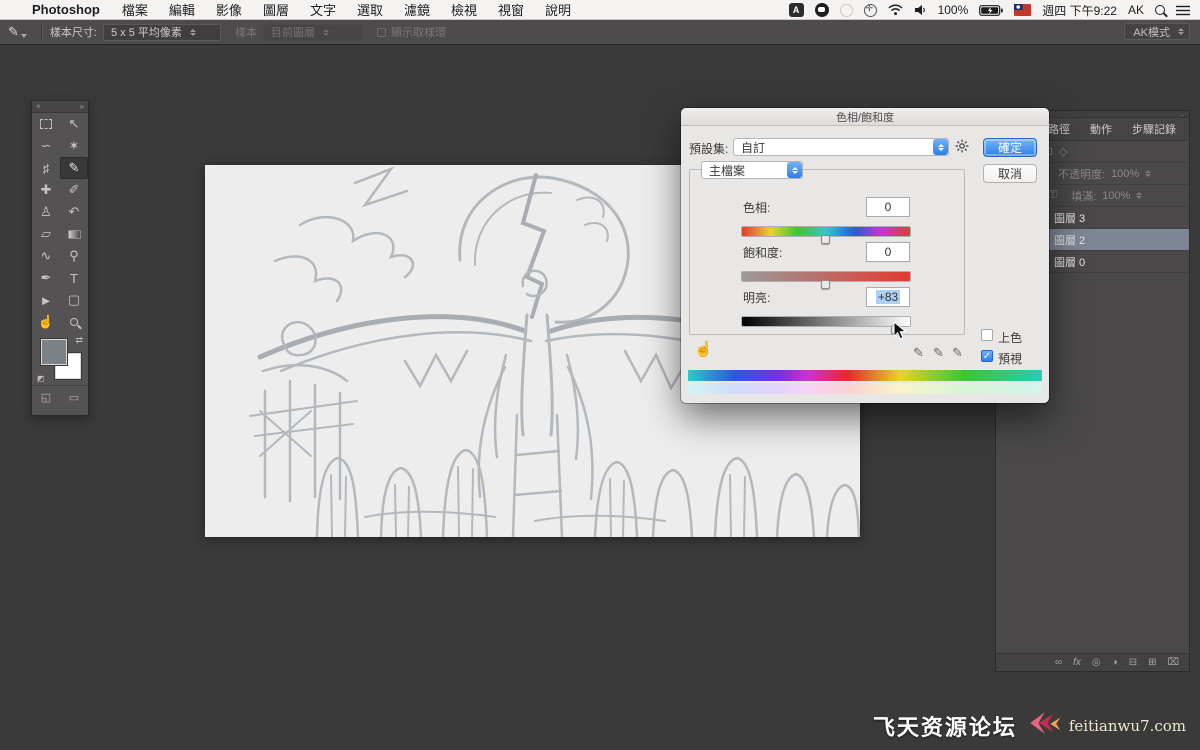 This screenshot has width=1200, height=750. I want to click on colorize-checkbox, so click(987, 335).